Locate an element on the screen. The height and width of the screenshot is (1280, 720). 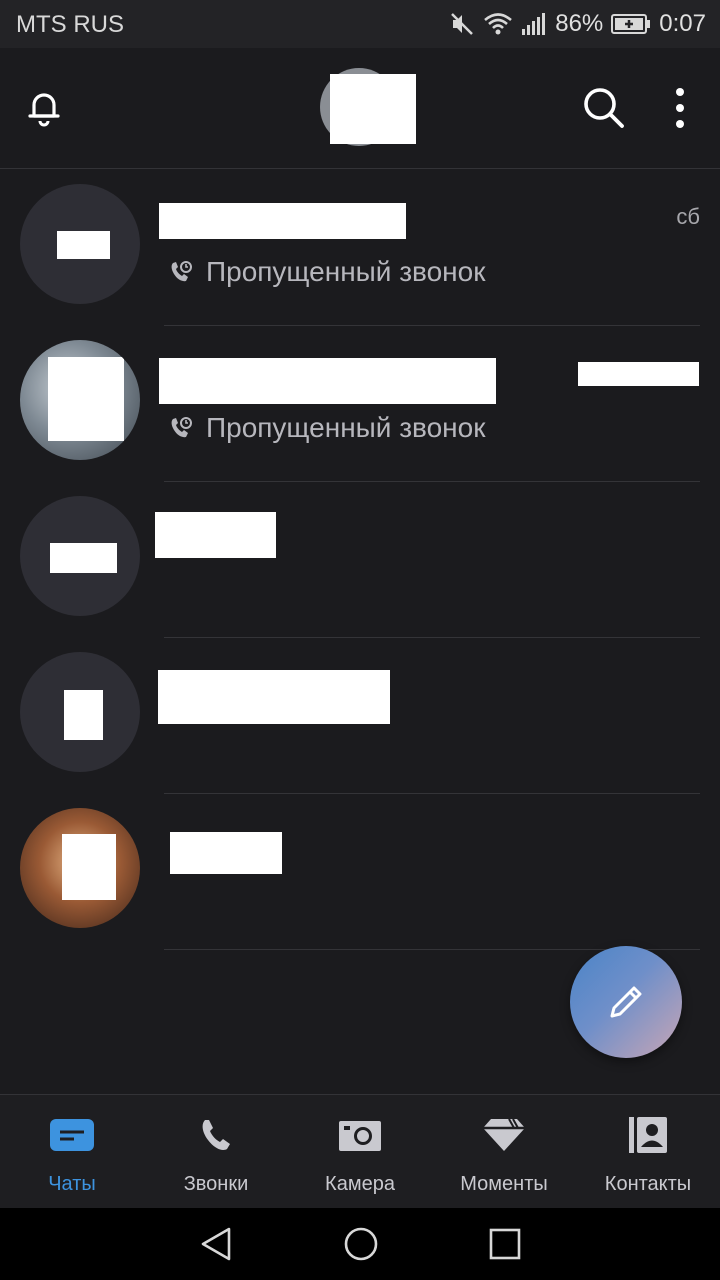
chat-icon is located at coordinates (72, 1135).